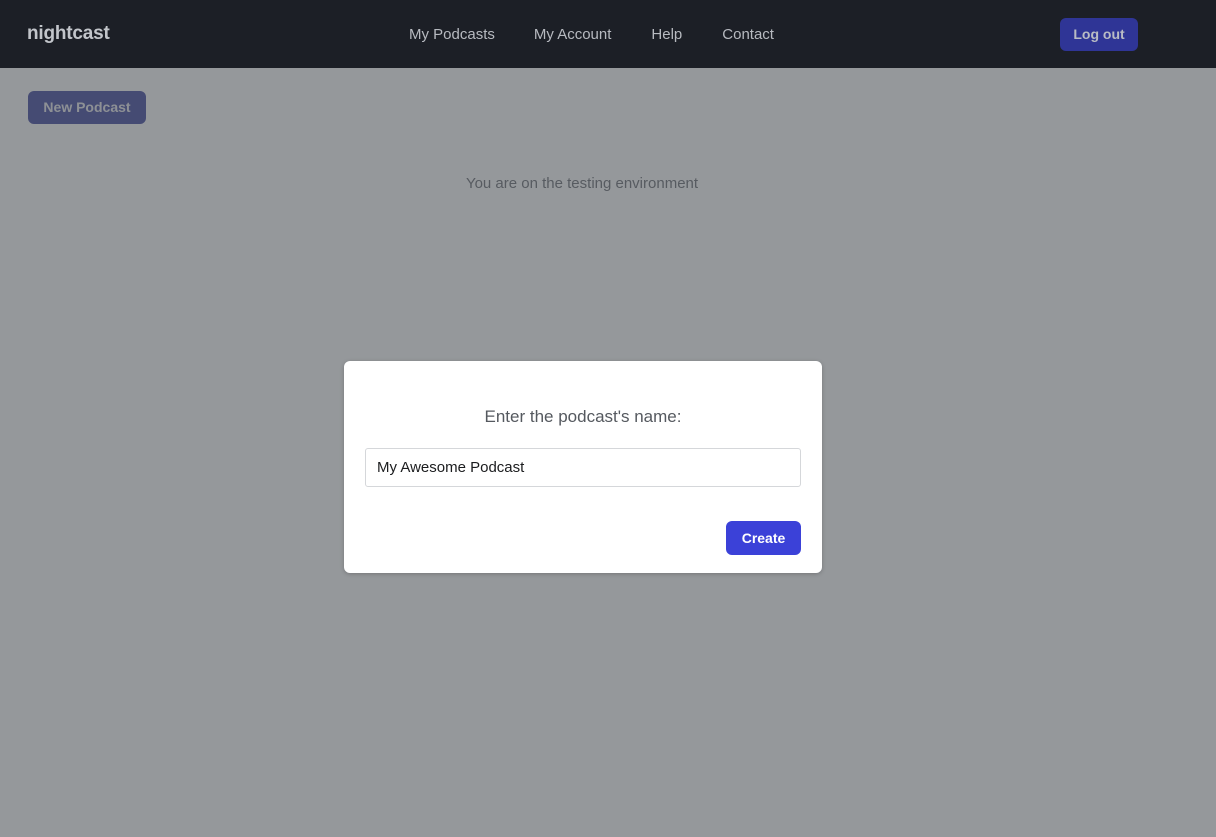  I want to click on nav-item-my-account: My Account, so click(573, 35).